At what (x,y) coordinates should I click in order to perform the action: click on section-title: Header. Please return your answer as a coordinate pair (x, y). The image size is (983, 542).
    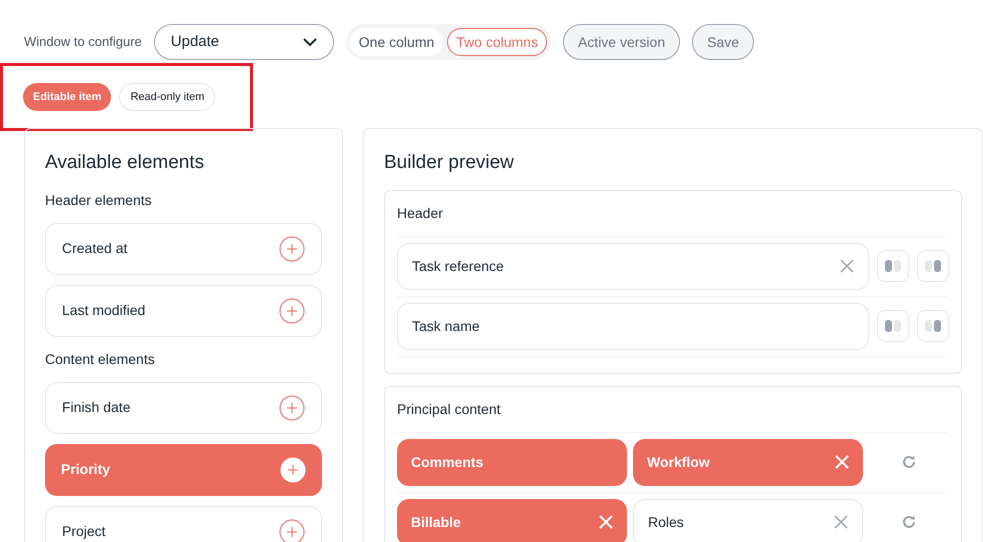
    Looking at the image, I should click on (420, 213).